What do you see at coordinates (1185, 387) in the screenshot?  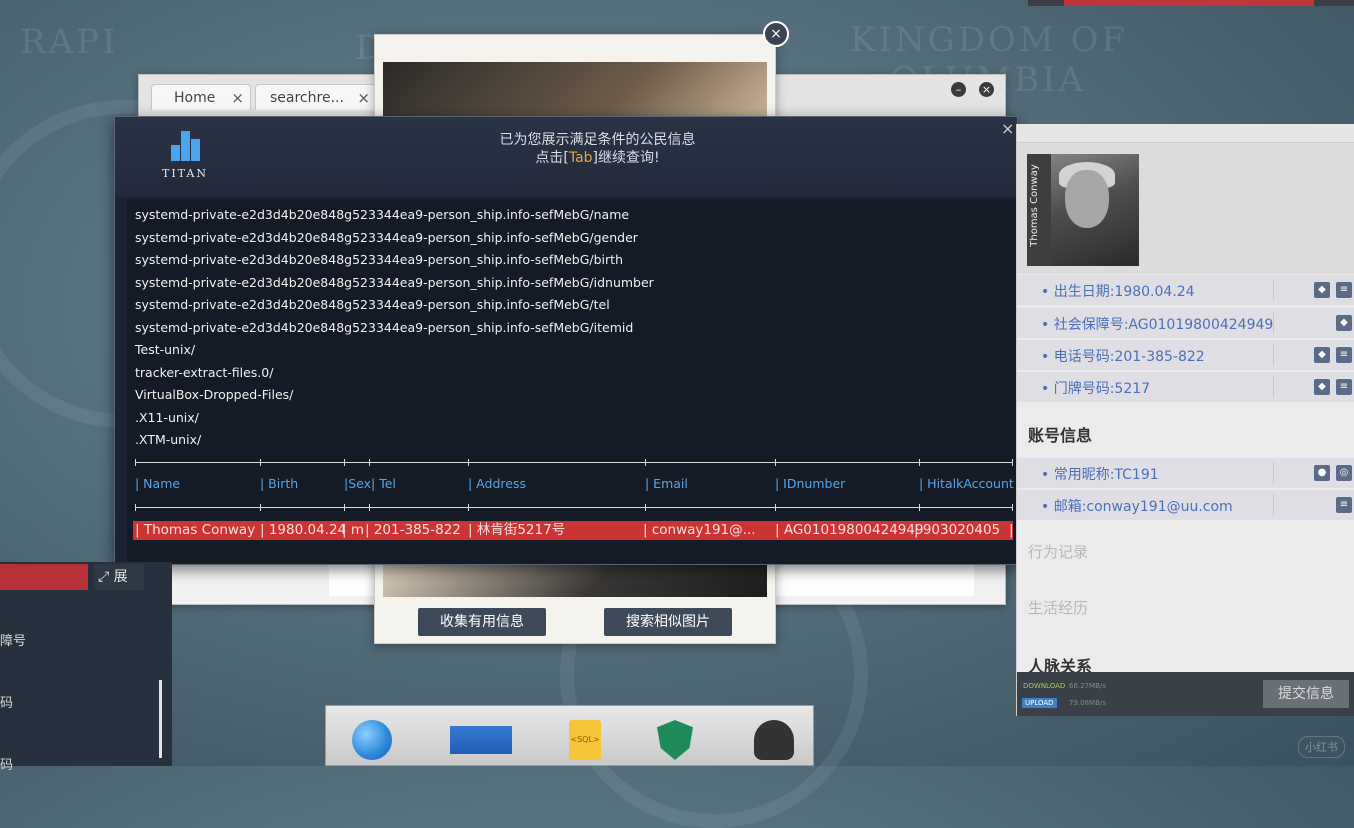 I see `info-row-house: • 门牌号码:5217 ◆ ≡` at bounding box center [1185, 387].